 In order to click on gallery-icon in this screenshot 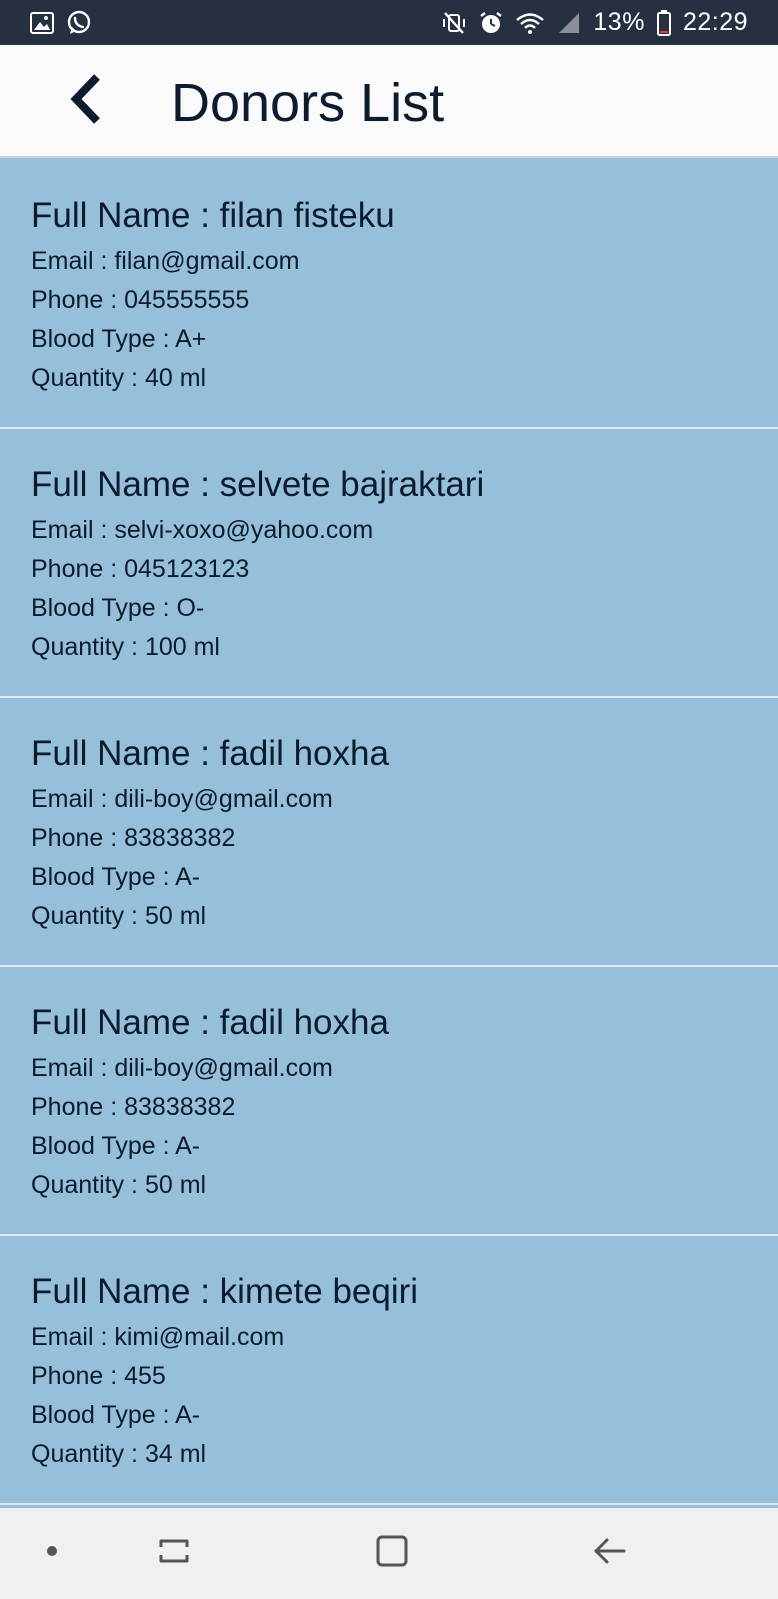, I will do `click(42, 22)`.